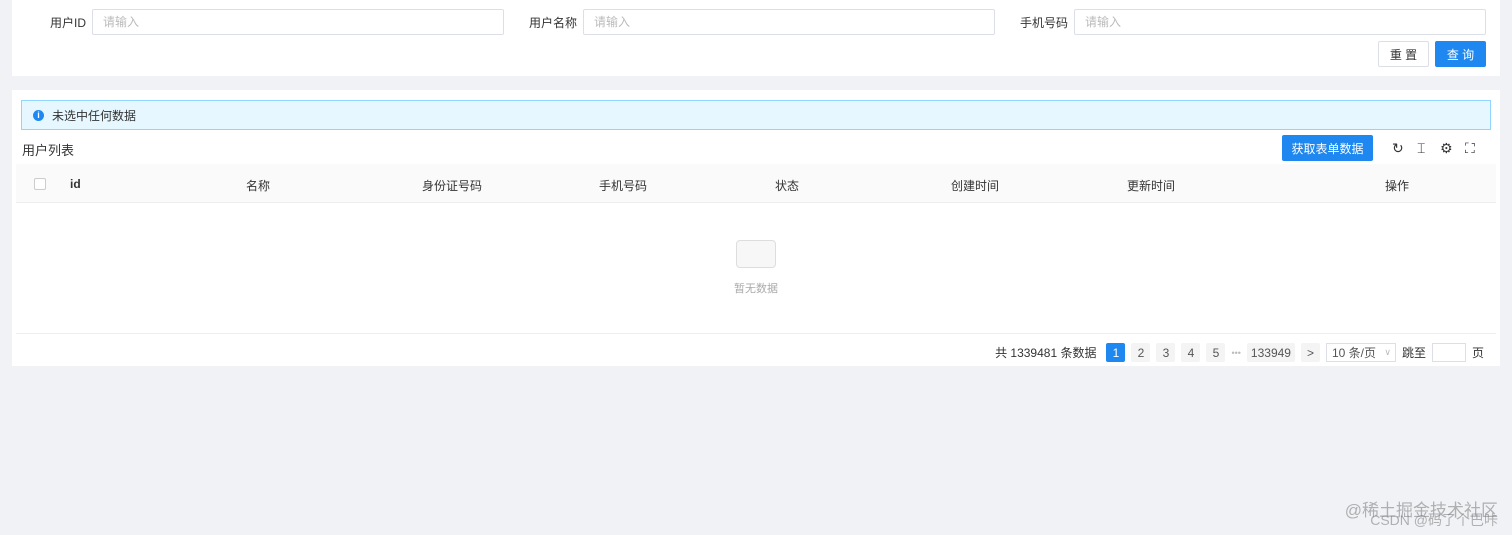 The height and width of the screenshot is (535, 1512). Describe the element at coordinates (789, 22) in the screenshot. I see `user-name-input` at that location.